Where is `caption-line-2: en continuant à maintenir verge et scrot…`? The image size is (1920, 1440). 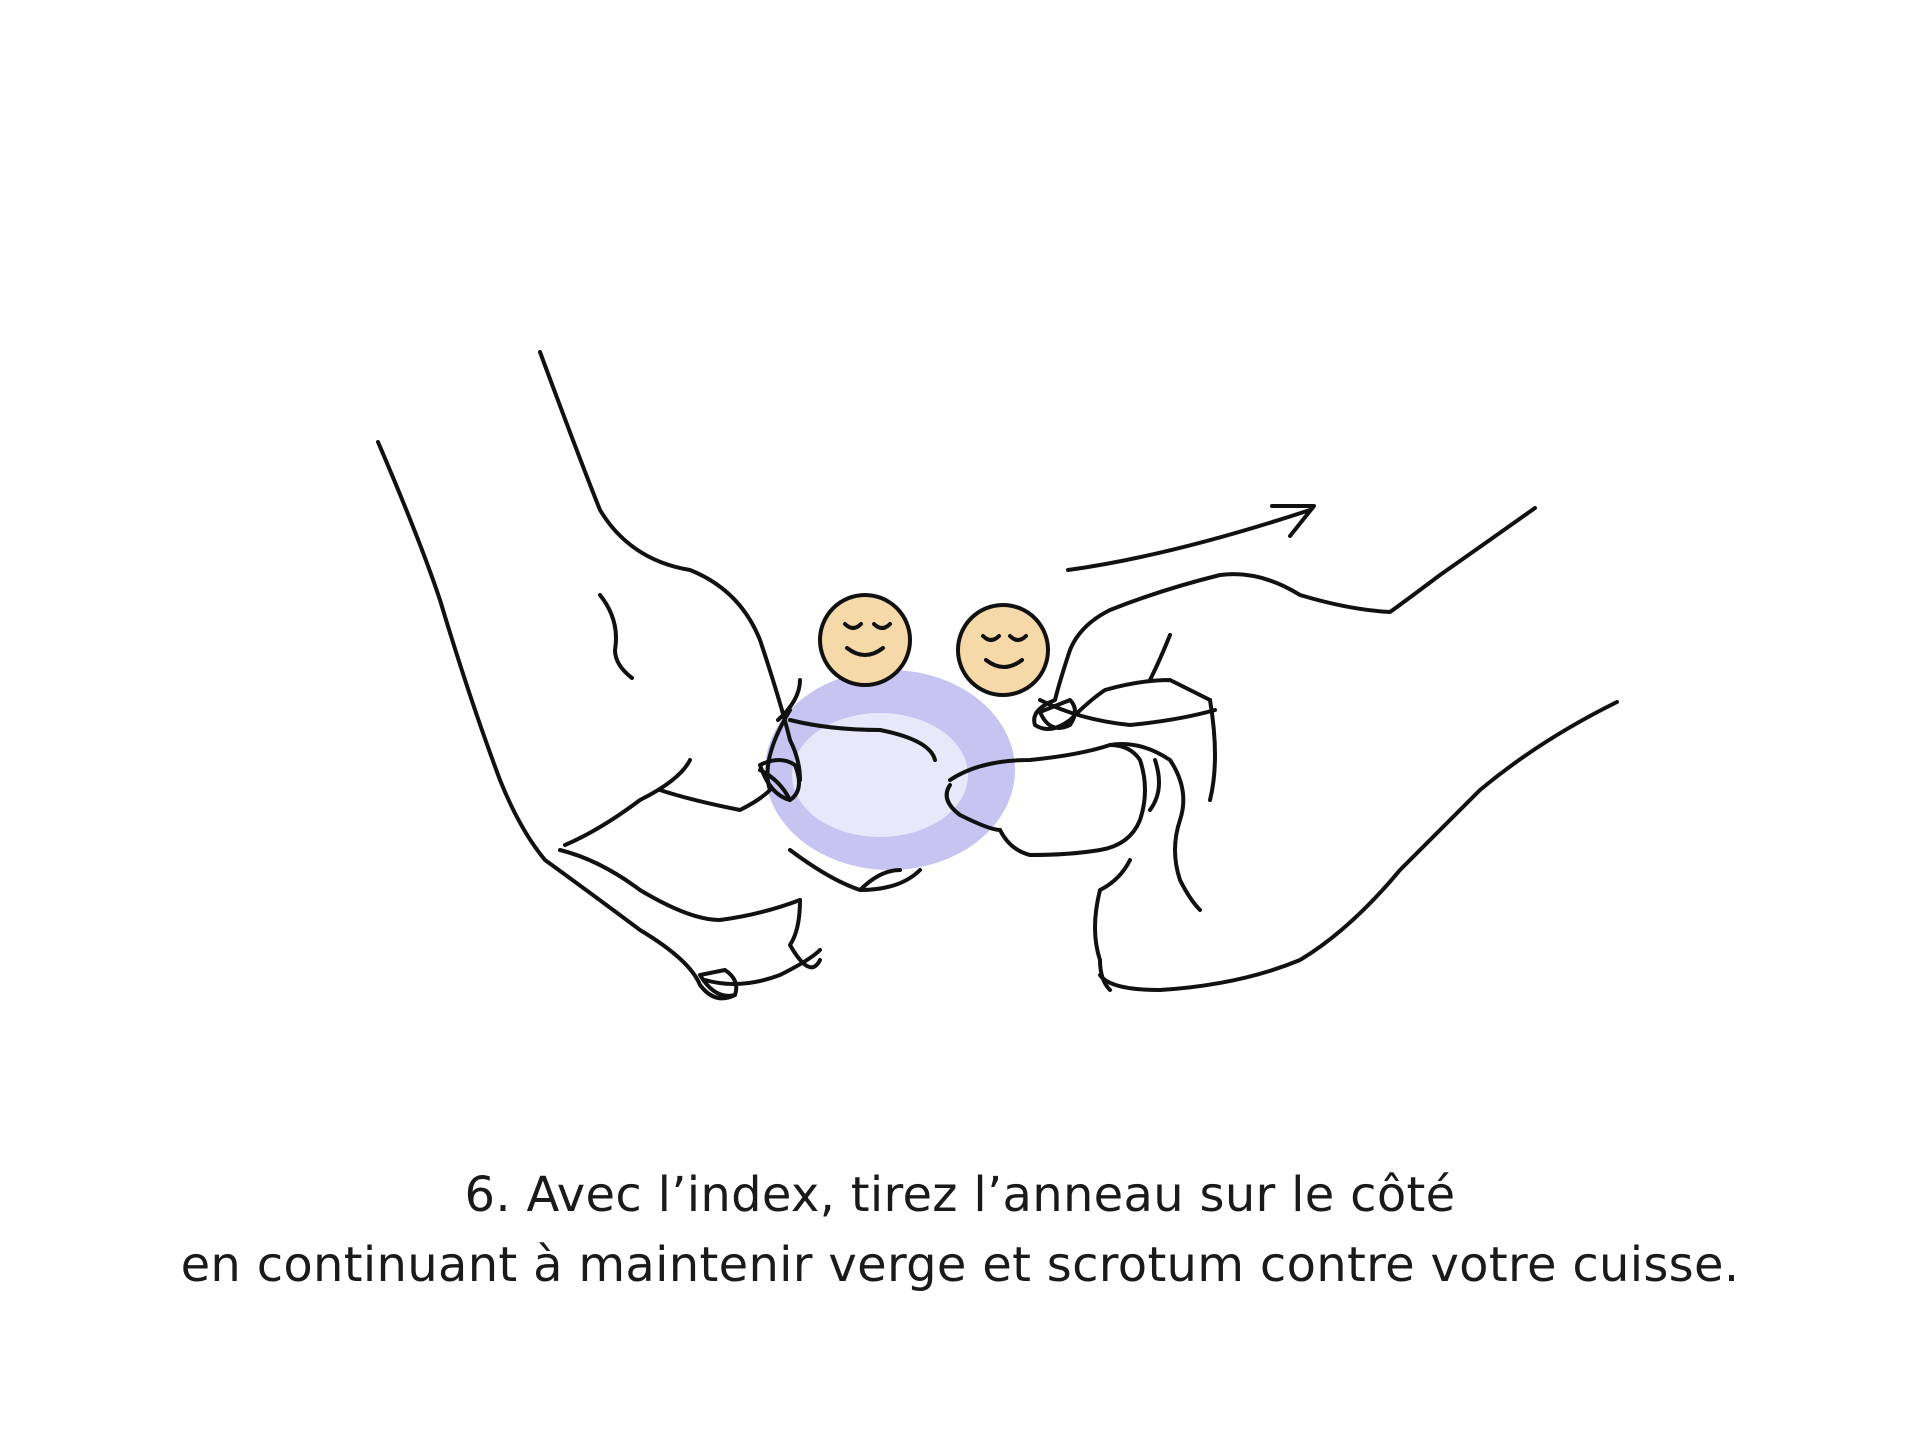 caption-line-2: en continuant à maintenir verge et scrot… is located at coordinates (960, 1265).